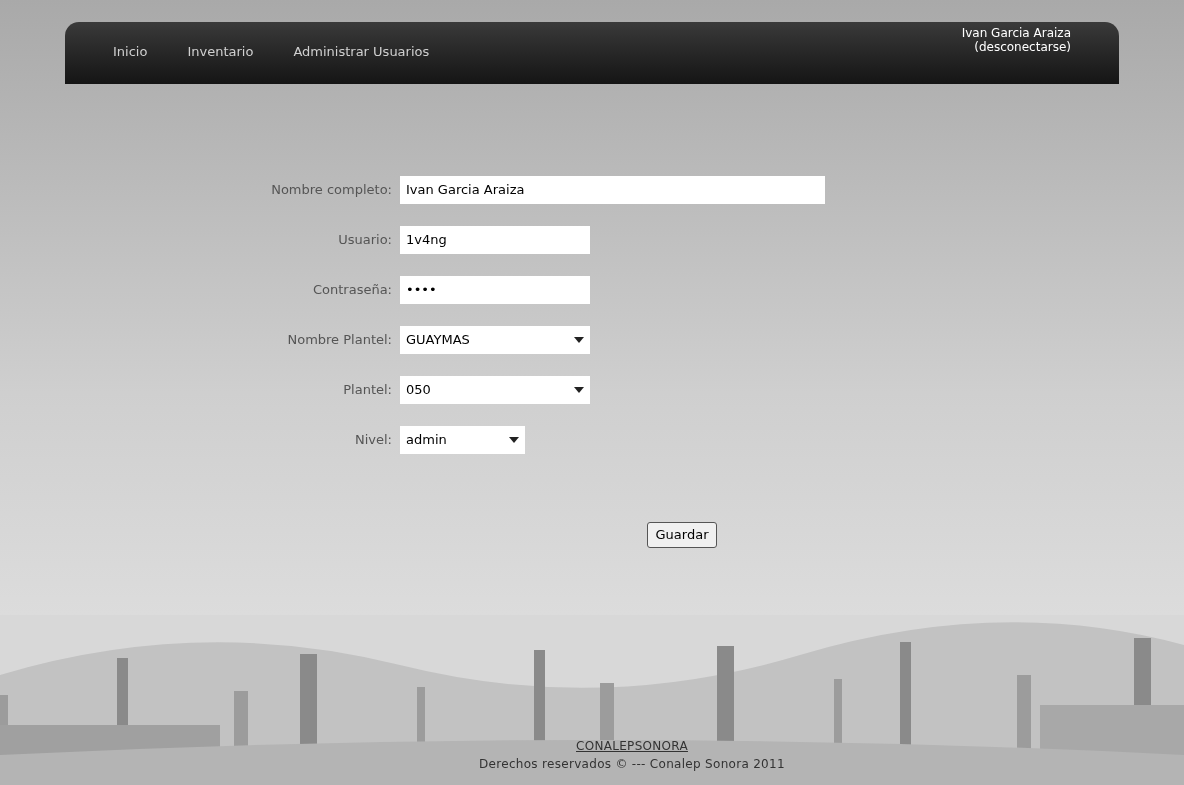  I want to click on save-button: Guardar, so click(682, 535).